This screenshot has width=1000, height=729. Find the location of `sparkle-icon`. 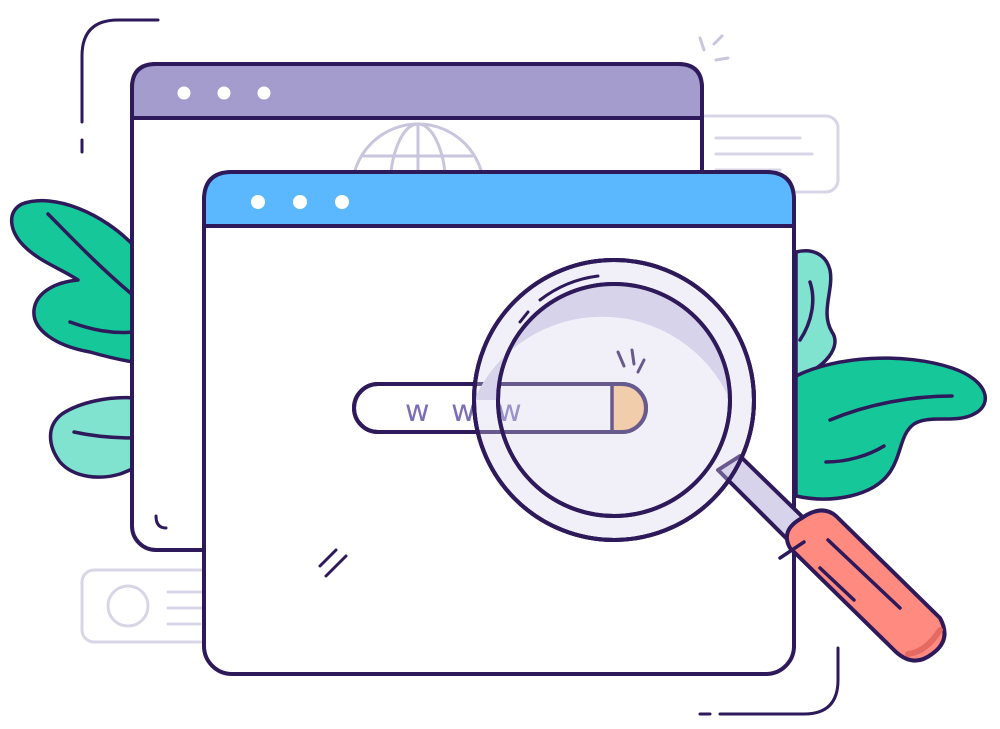

sparkle-icon is located at coordinates (714, 48).